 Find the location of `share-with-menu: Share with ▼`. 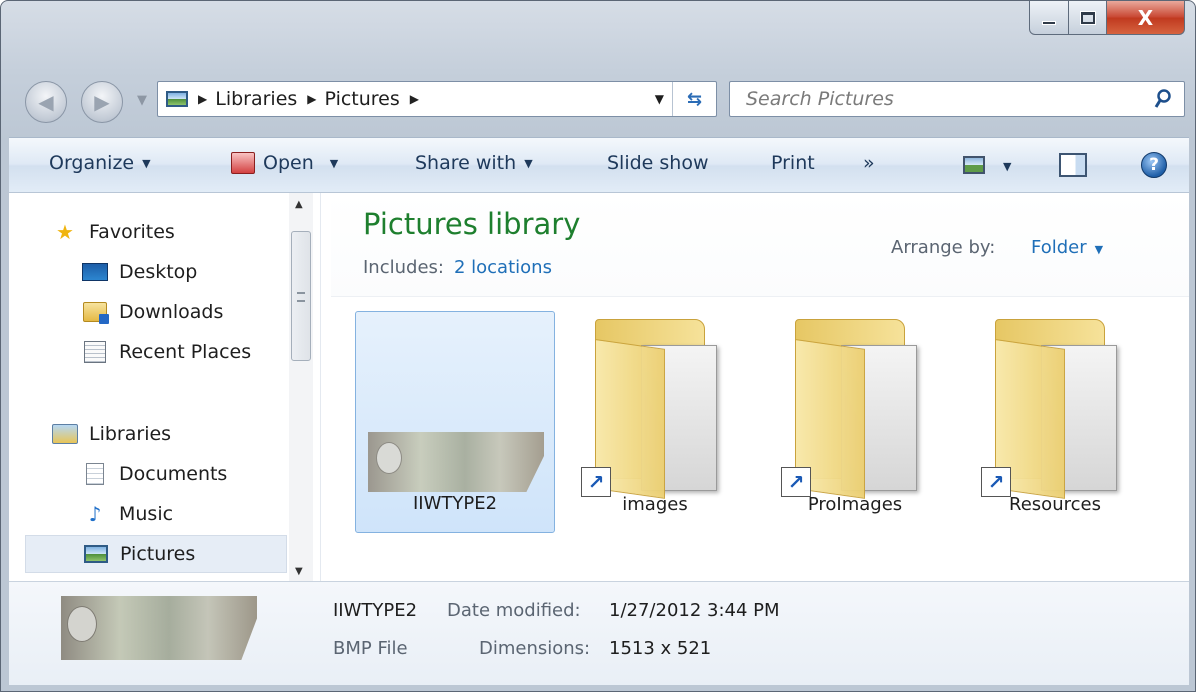

share-with-menu: Share with ▼ is located at coordinates (474, 163).